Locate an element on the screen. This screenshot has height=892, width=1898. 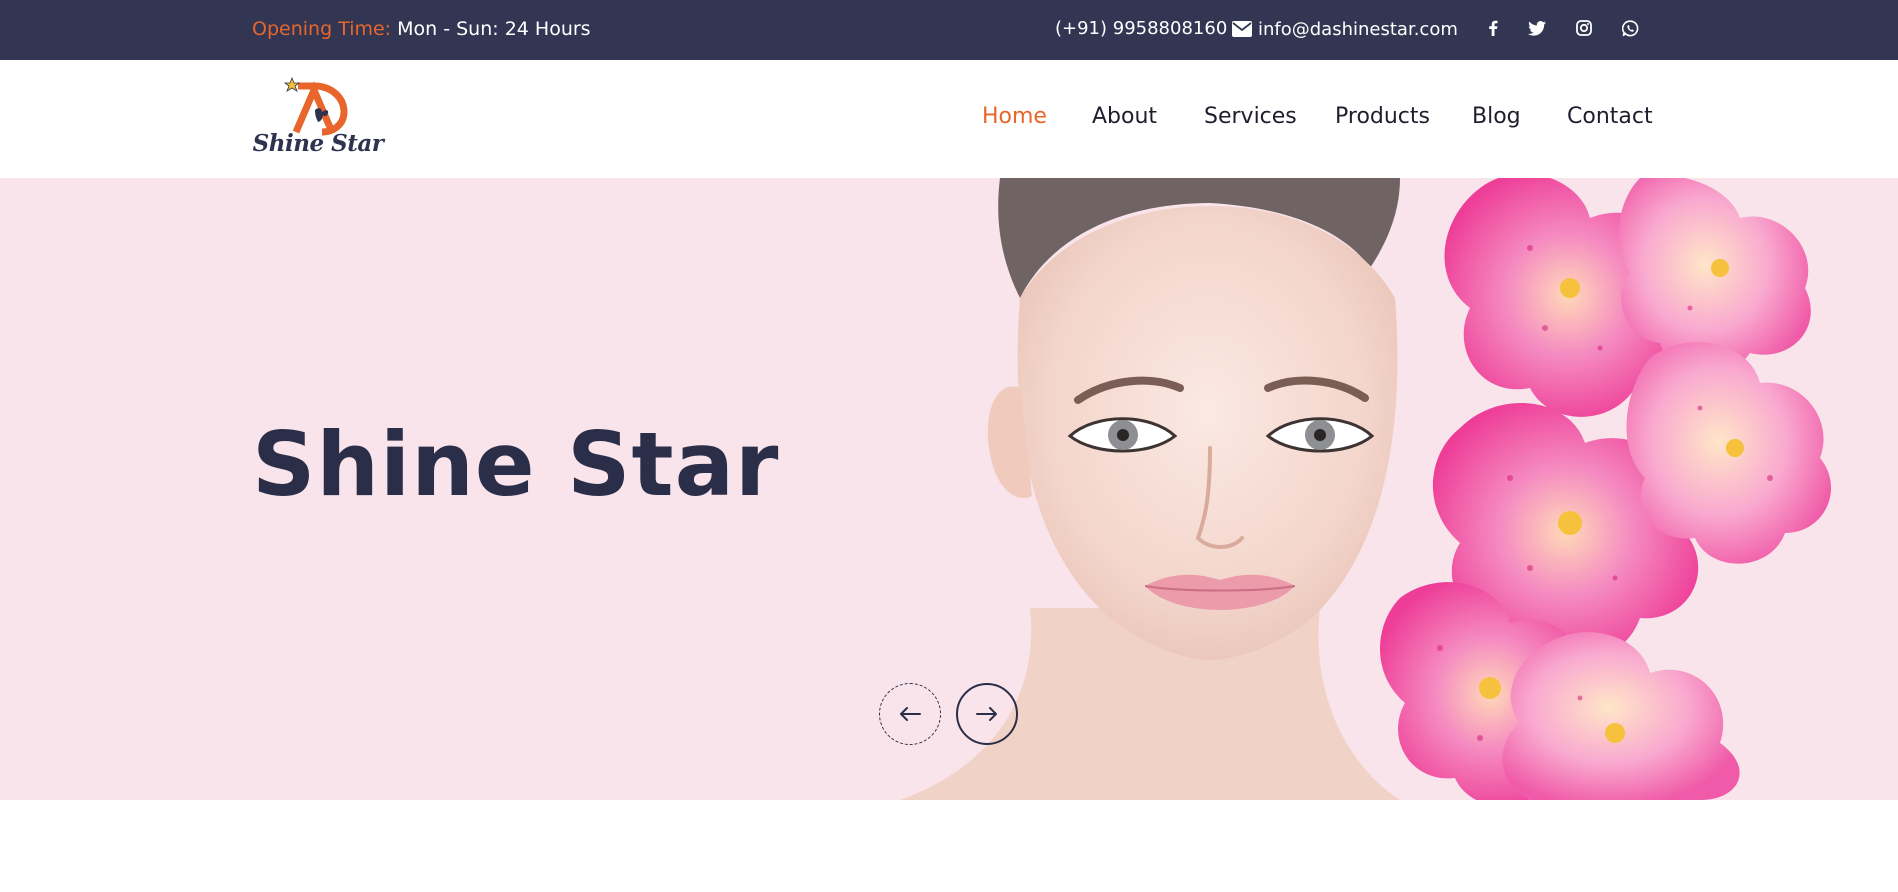
content-section is located at coordinates (949, 846).